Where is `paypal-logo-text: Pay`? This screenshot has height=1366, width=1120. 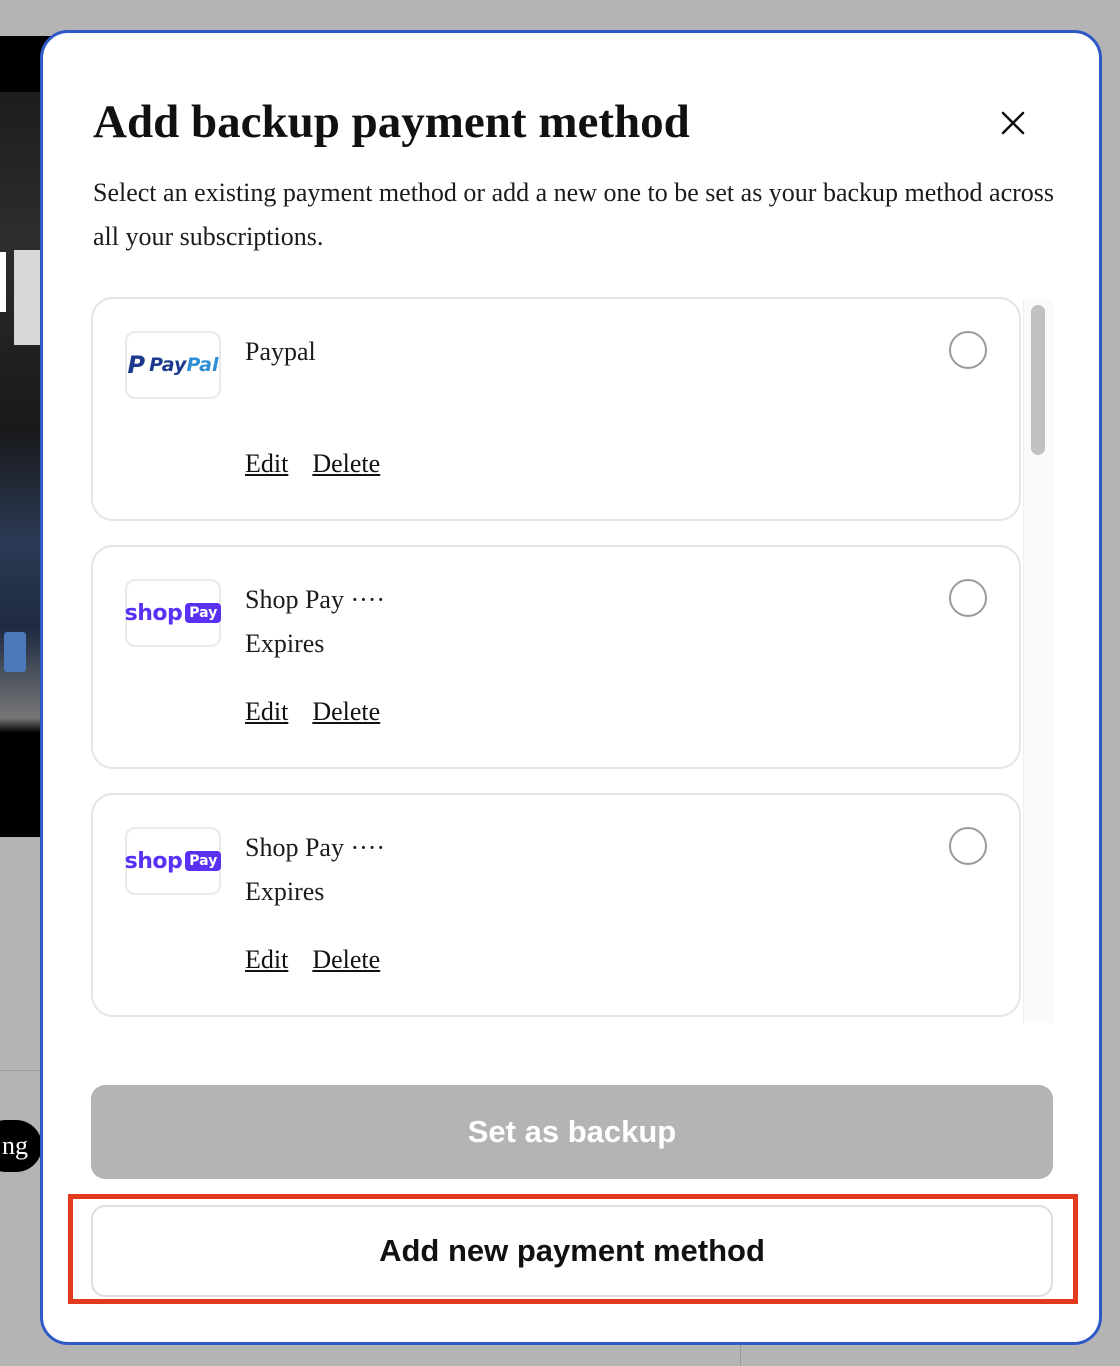 paypal-logo-text: Pay is located at coordinates (168, 365).